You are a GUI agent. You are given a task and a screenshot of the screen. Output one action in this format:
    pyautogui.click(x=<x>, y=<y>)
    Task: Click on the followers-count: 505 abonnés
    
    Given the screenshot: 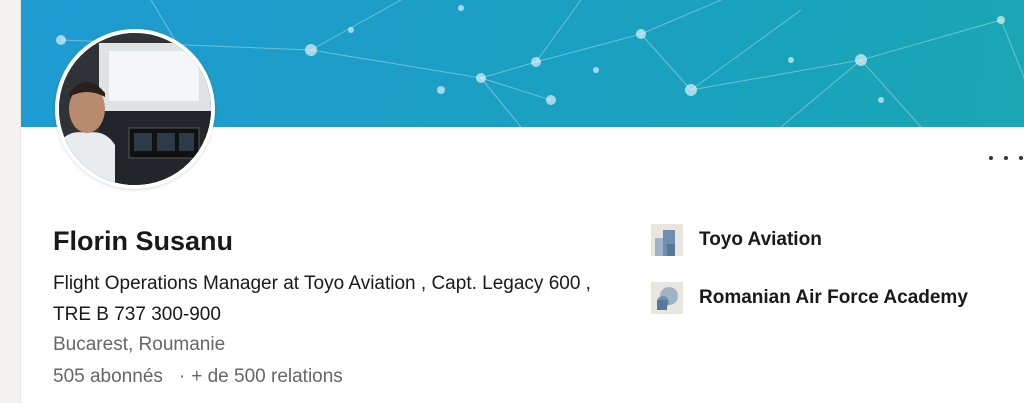 What is the action you would take?
    pyautogui.click(x=108, y=376)
    